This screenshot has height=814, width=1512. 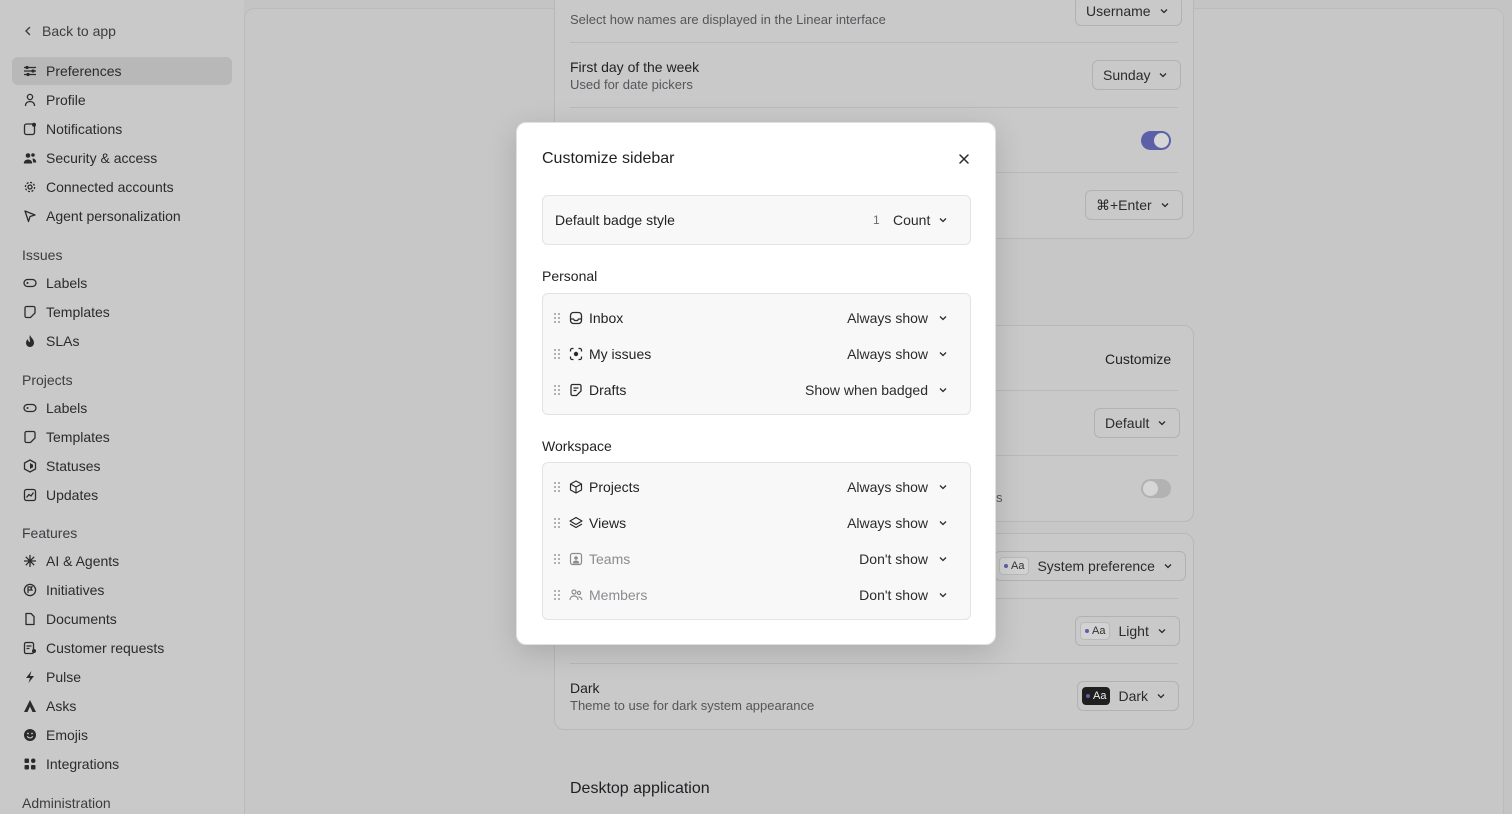 What do you see at coordinates (122, 561) in the screenshot?
I see `sidebar-item-ai-agents: AI & Agents` at bounding box center [122, 561].